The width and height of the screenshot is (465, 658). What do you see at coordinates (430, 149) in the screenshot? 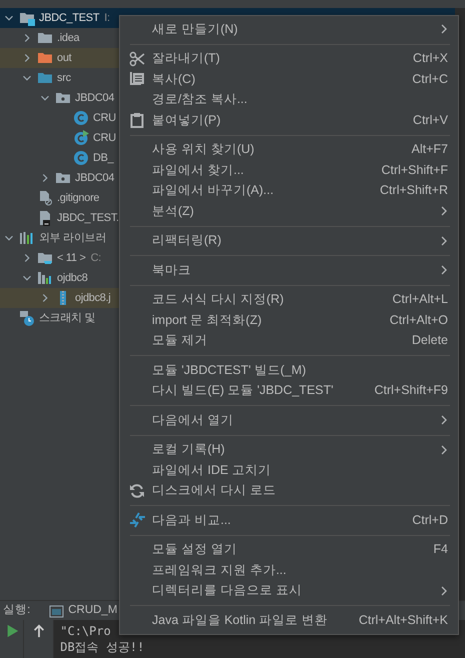
I see `shortcut-text: Alt+F7` at bounding box center [430, 149].